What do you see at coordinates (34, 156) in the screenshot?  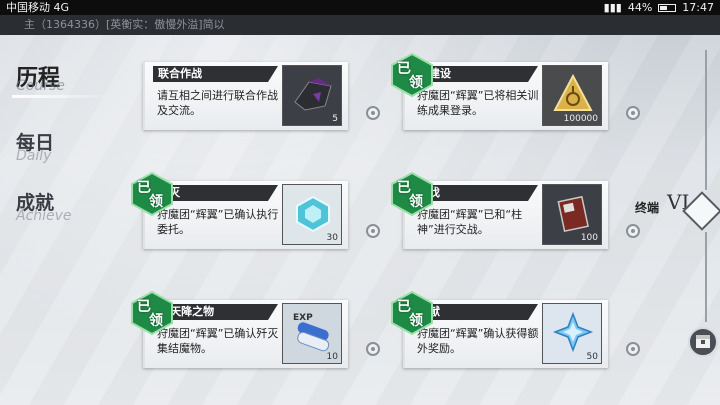 I see `nav-sublabel: Daily` at bounding box center [34, 156].